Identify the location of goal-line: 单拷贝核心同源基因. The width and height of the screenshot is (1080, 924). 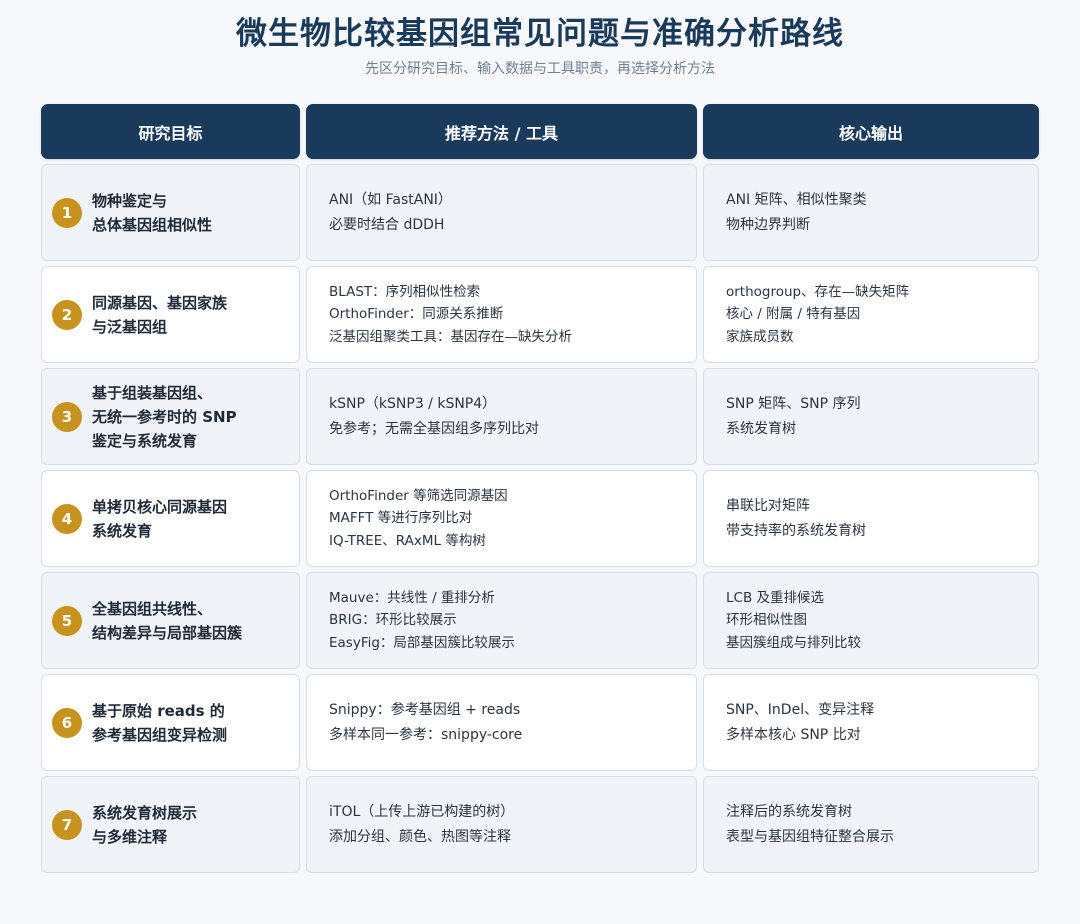
(160, 506).